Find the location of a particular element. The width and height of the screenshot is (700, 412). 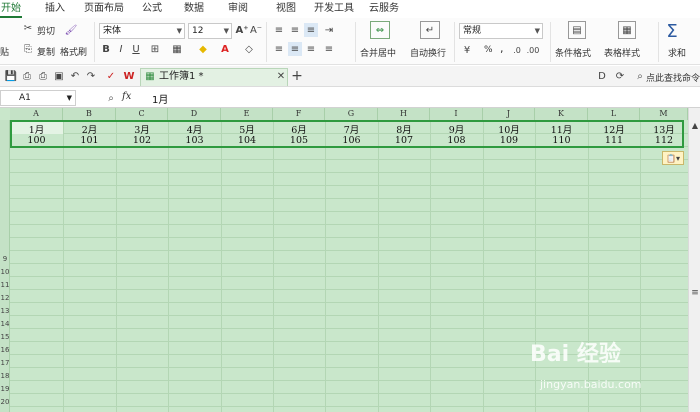

column-header: E is located at coordinates (247, 114).